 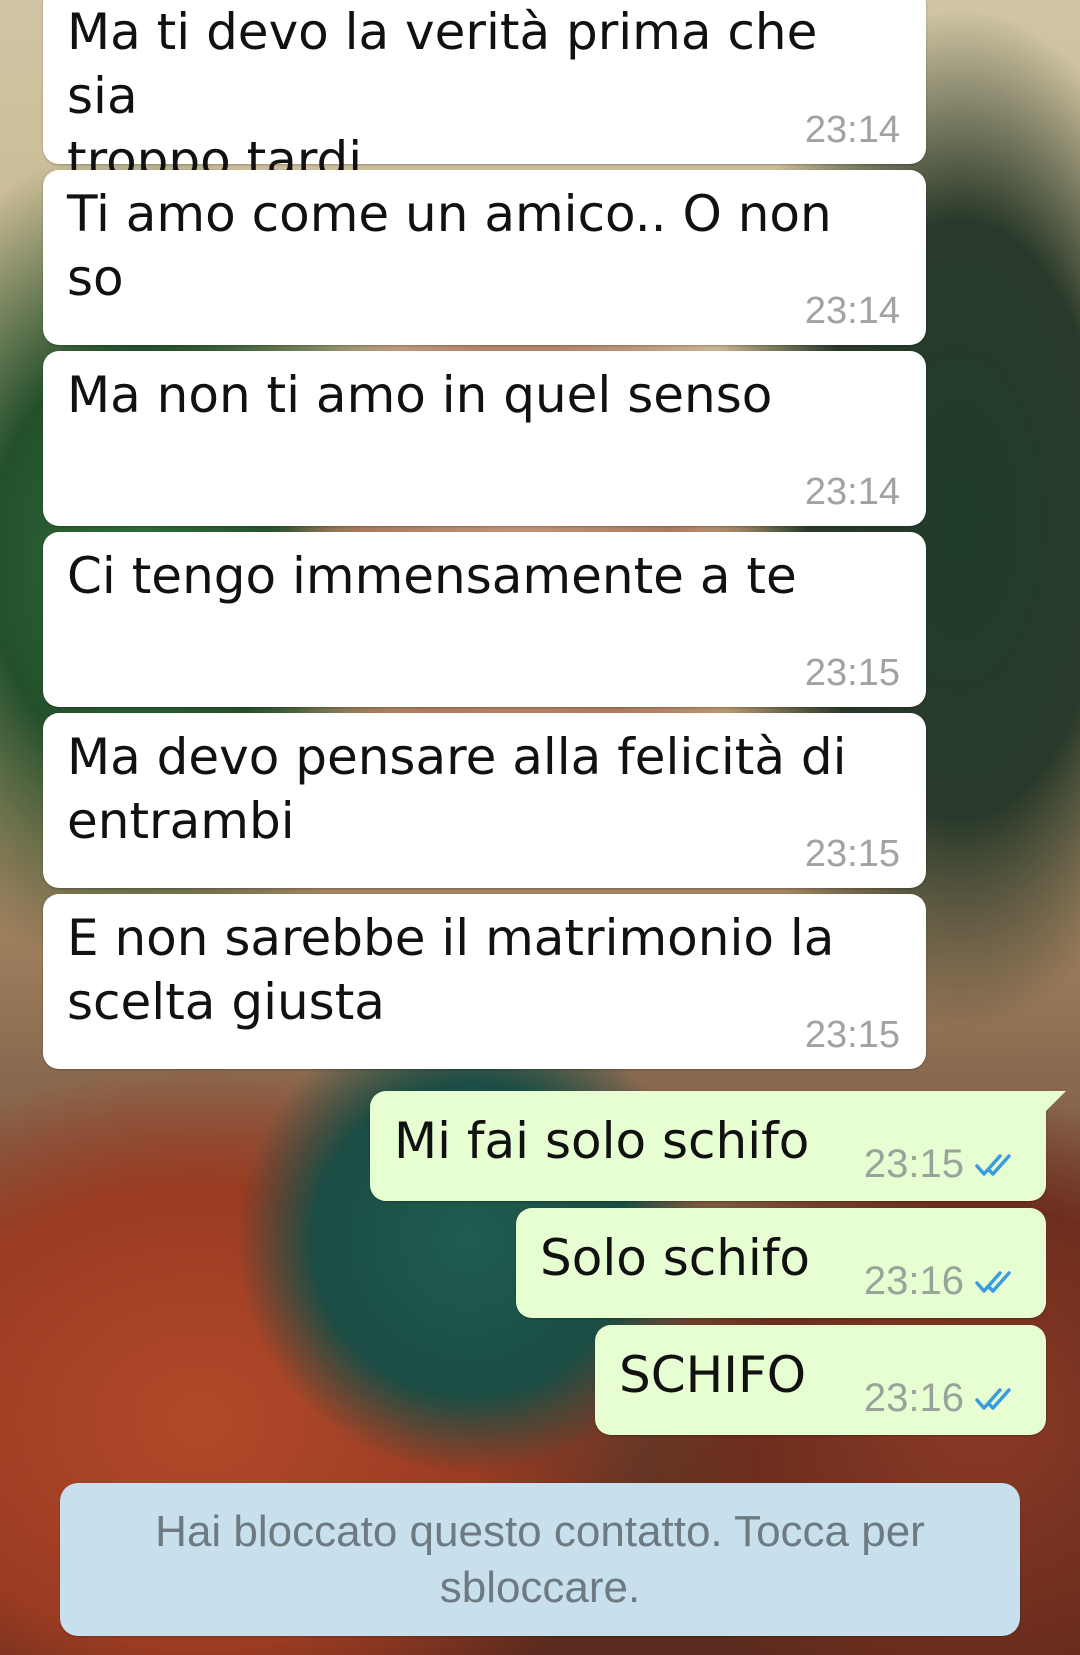 What do you see at coordinates (432, 576) in the screenshot?
I see `message-text: Ci tengo immensamente a te` at bounding box center [432, 576].